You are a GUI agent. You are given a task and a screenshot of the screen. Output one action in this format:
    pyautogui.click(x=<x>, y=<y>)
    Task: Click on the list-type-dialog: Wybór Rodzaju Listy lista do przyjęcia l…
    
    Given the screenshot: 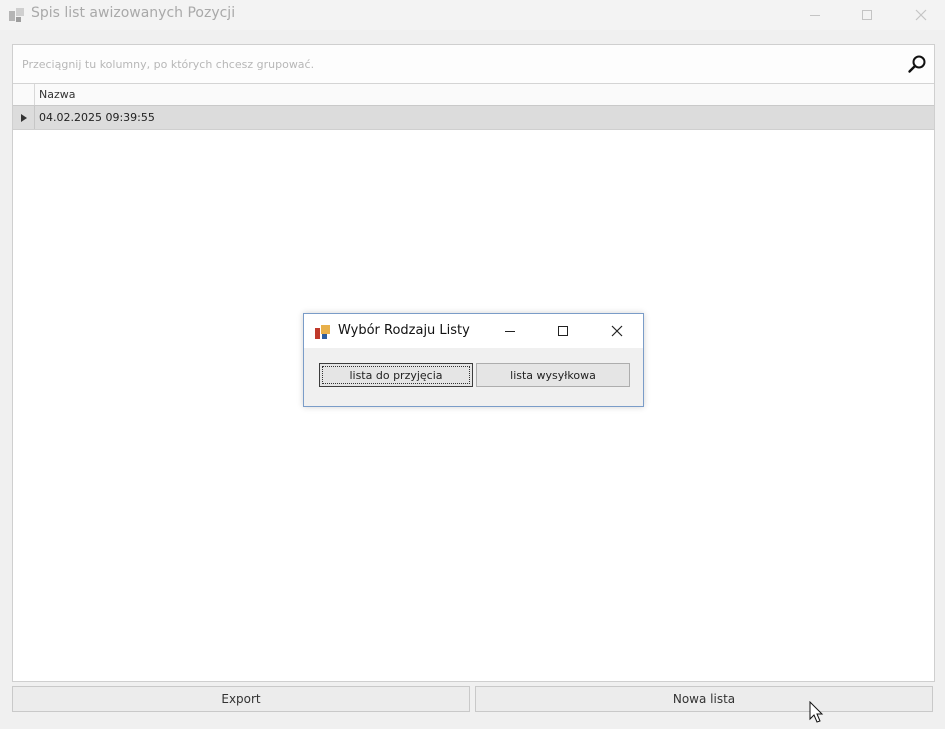 What is the action you would take?
    pyautogui.click(x=473, y=360)
    